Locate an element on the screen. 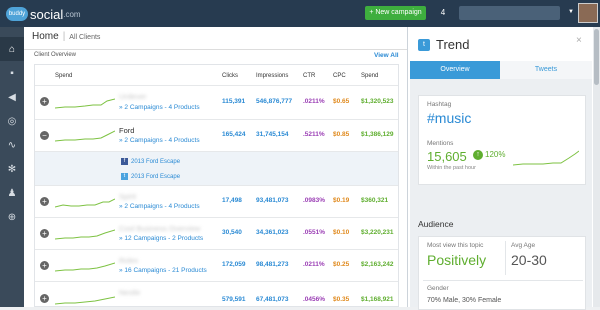 The width and height of the screenshot is (600, 310). sidebar: ⌂ ▪ ◀ ◎ ∿ ✻ ♟ ⊕ is located at coordinates (12, 167).